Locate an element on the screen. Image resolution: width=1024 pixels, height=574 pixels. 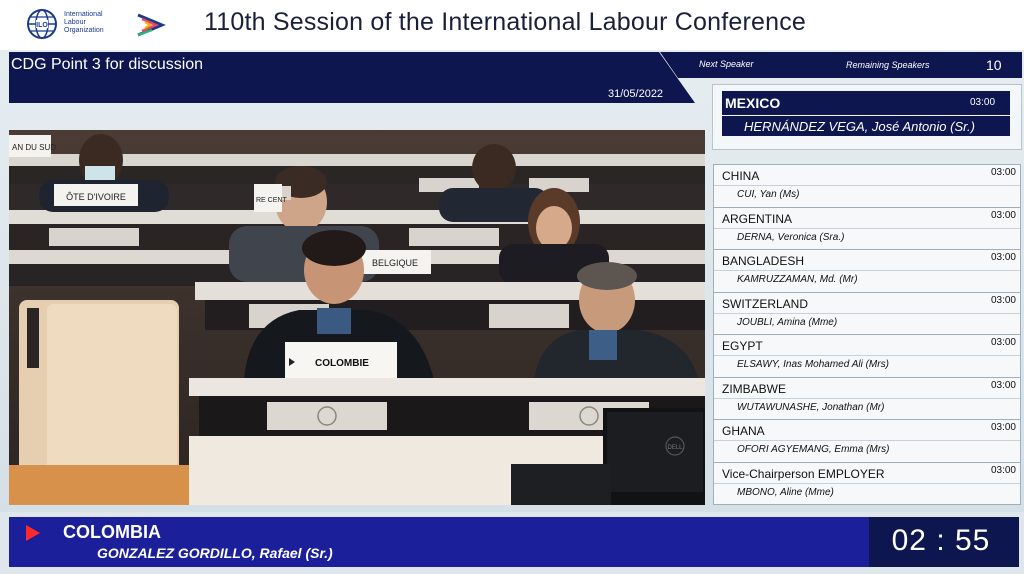
speaker-name: CUI, Yan (Ms) is located at coordinates (768, 194).